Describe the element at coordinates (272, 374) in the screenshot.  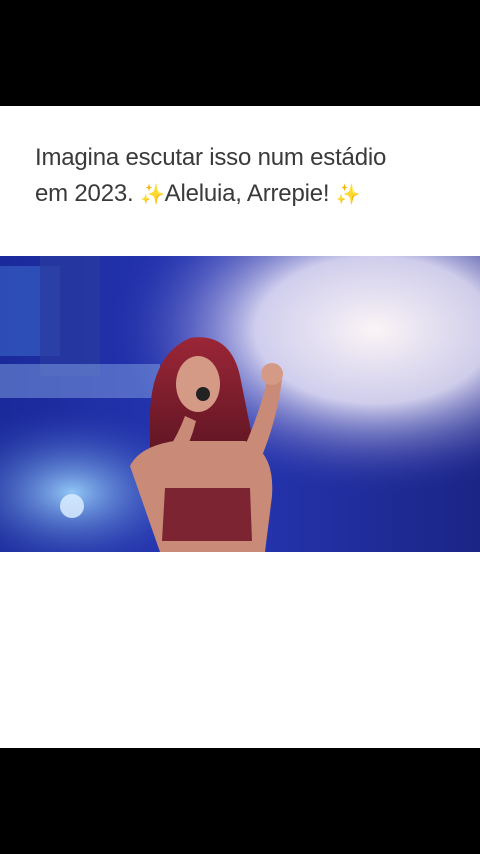
I see `singer-fist` at that location.